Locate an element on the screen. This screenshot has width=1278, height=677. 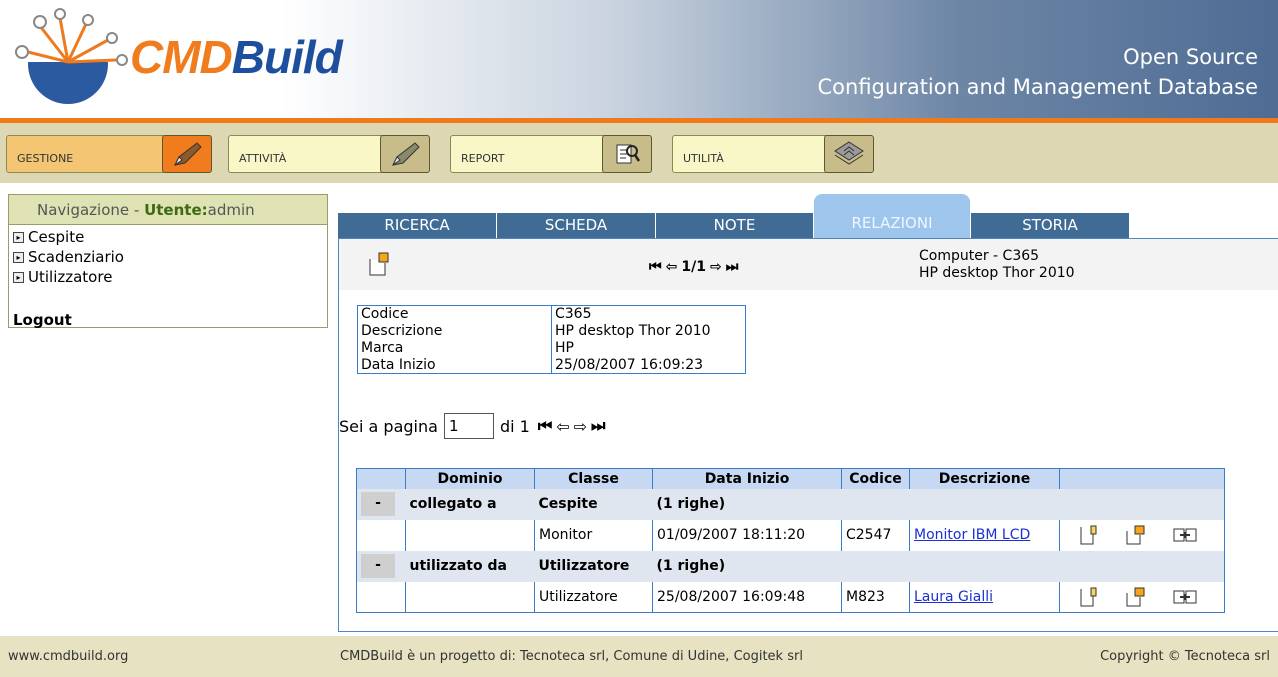
row-class: Monitor is located at coordinates (593, 535).